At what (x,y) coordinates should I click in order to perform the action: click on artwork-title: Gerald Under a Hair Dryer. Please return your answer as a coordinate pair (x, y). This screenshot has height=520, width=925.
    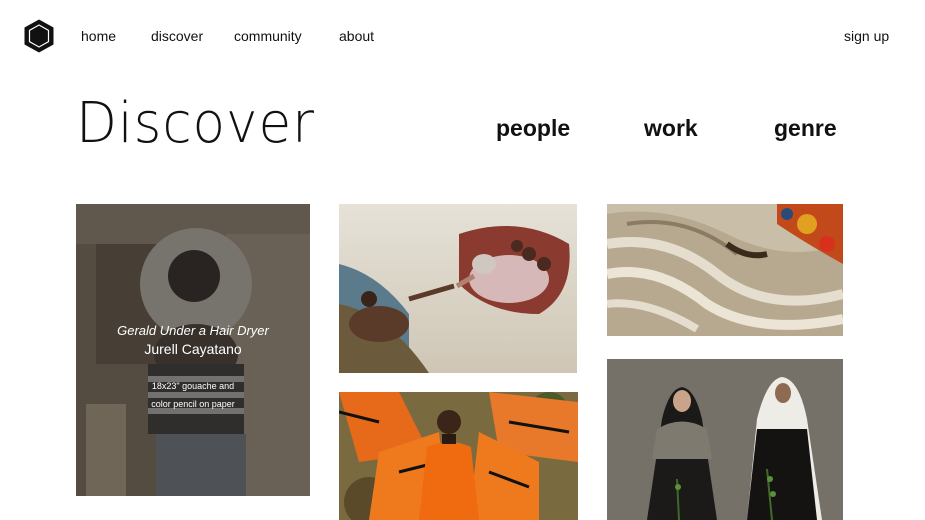
    Looking at the image, I should click on (193, 330).